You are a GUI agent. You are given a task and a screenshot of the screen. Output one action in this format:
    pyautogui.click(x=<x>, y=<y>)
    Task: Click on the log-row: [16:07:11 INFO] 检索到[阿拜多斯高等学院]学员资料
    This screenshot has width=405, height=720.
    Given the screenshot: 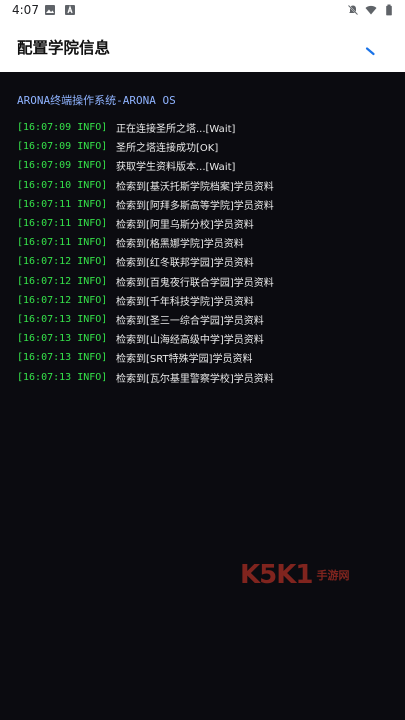 What is the action you would take?
    pyautogui.click(x=145, y=204)
    